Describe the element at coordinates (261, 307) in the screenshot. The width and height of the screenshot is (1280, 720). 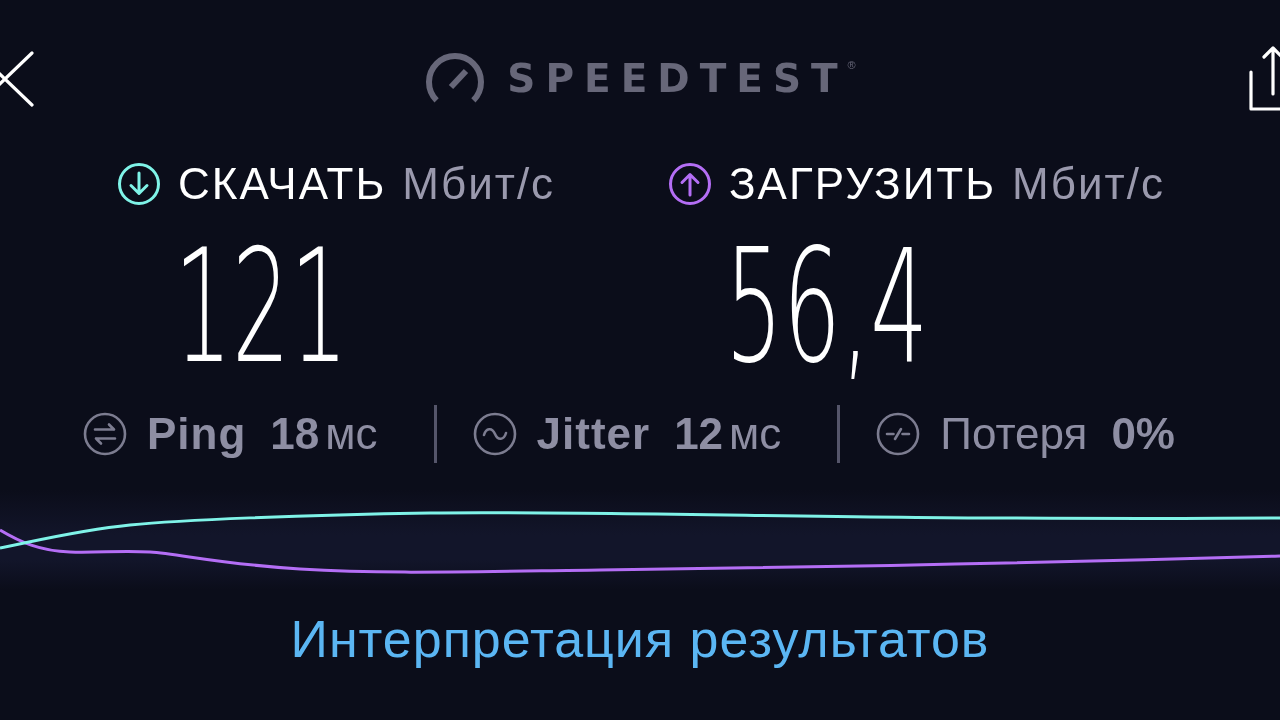
I see `metric-value: 121` at that location.